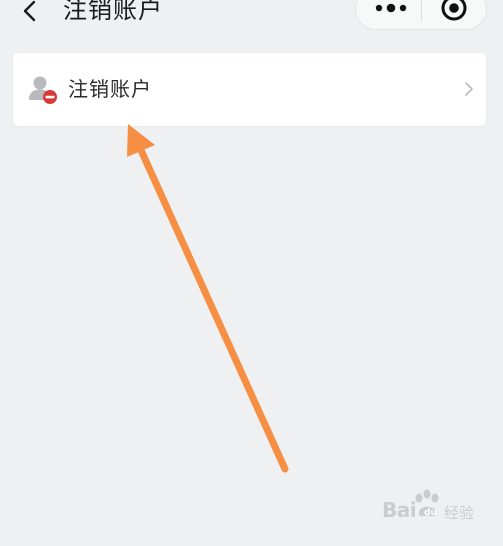 This screenshot has height=546, width=503. I want to click on more-button, so click(391, 11).